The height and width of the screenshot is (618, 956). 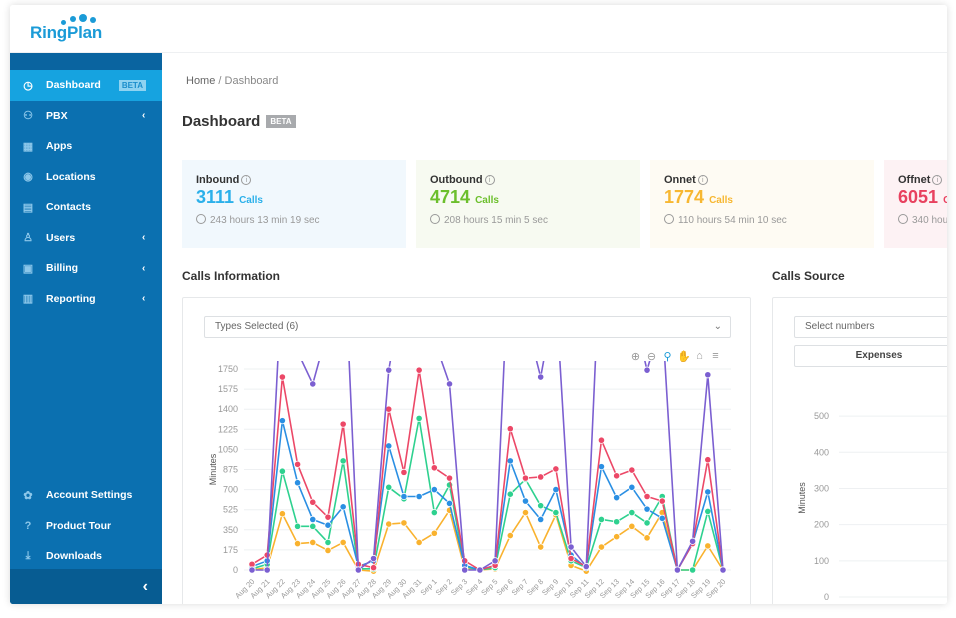 I want to click on y-tick-label: 0, so click(x=826, y=597).